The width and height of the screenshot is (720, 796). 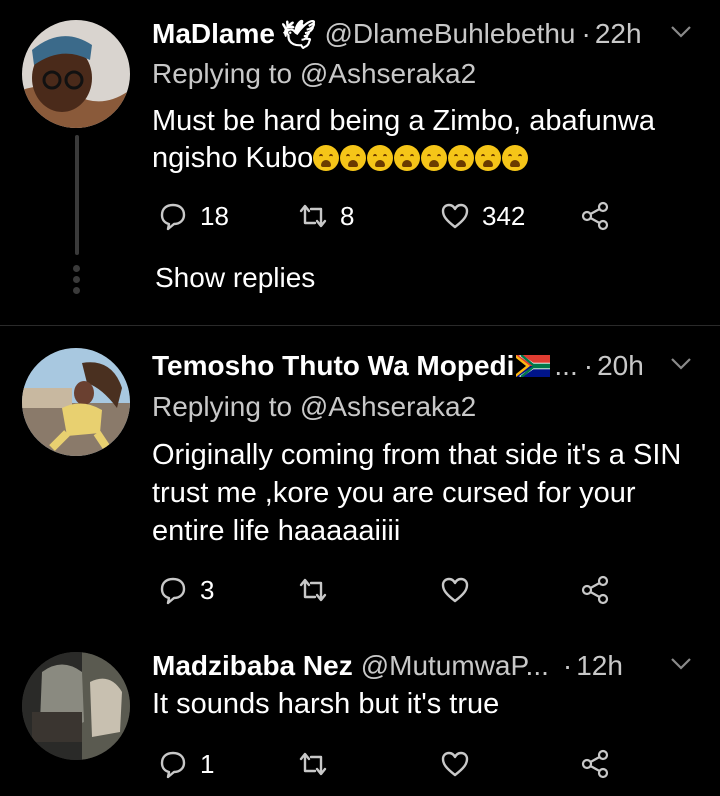 I want to click on tweet-header: Temosho Thuto Wa Mopedi ... · 20h, so click(x=426, y=366).